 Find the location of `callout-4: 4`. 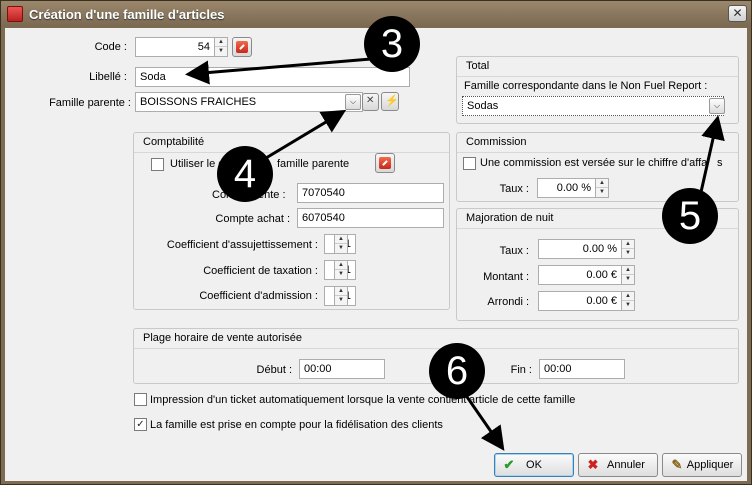

callout-4: 4 is located at coordinates (245, 174).